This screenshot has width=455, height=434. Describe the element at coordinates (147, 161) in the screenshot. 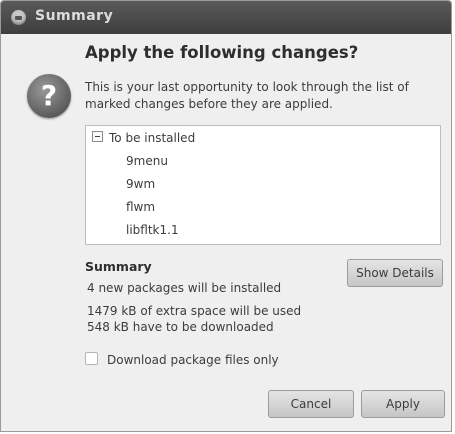

I see `tree-item-package: 9menu` at that location.